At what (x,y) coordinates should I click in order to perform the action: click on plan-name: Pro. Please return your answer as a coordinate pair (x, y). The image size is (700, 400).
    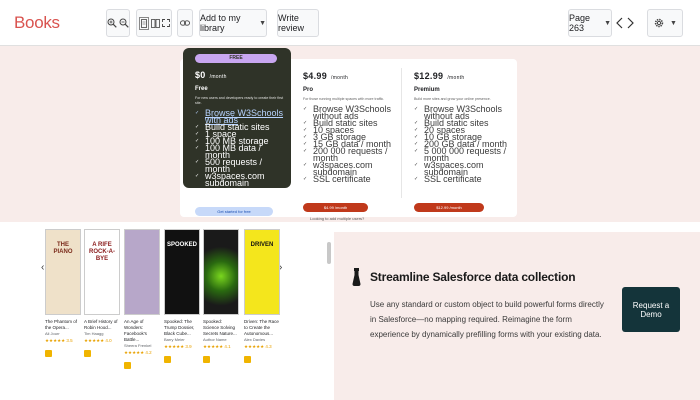
    Looking at the image, I should click on (308, 90).